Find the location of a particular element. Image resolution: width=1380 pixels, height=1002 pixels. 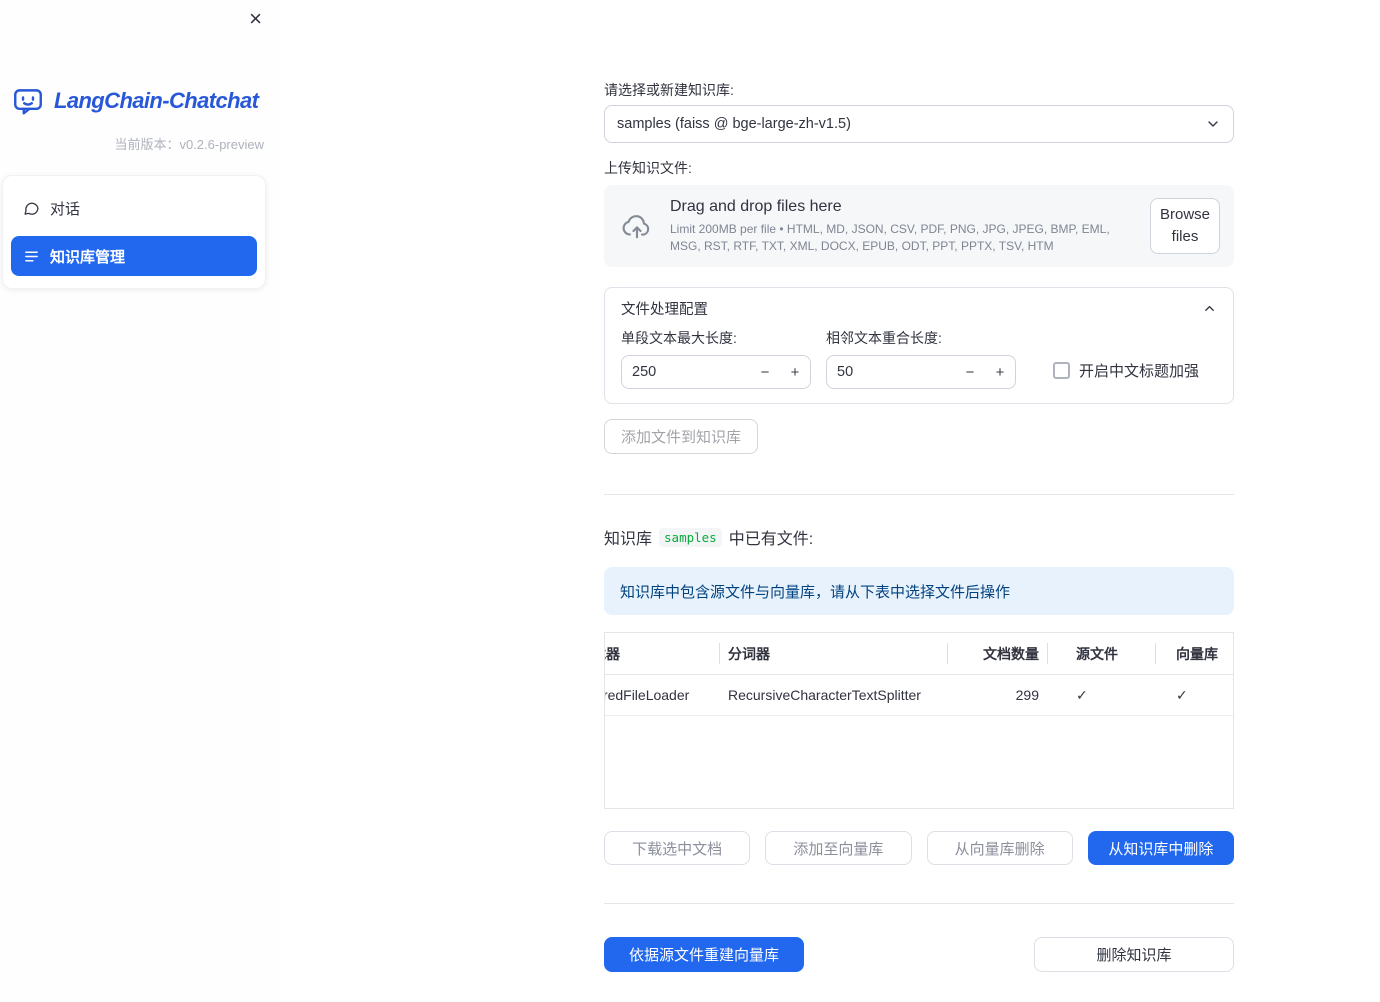

zh-title-checkbox-label: 开启中文标题加强 is located at coordinates (1139, 371).